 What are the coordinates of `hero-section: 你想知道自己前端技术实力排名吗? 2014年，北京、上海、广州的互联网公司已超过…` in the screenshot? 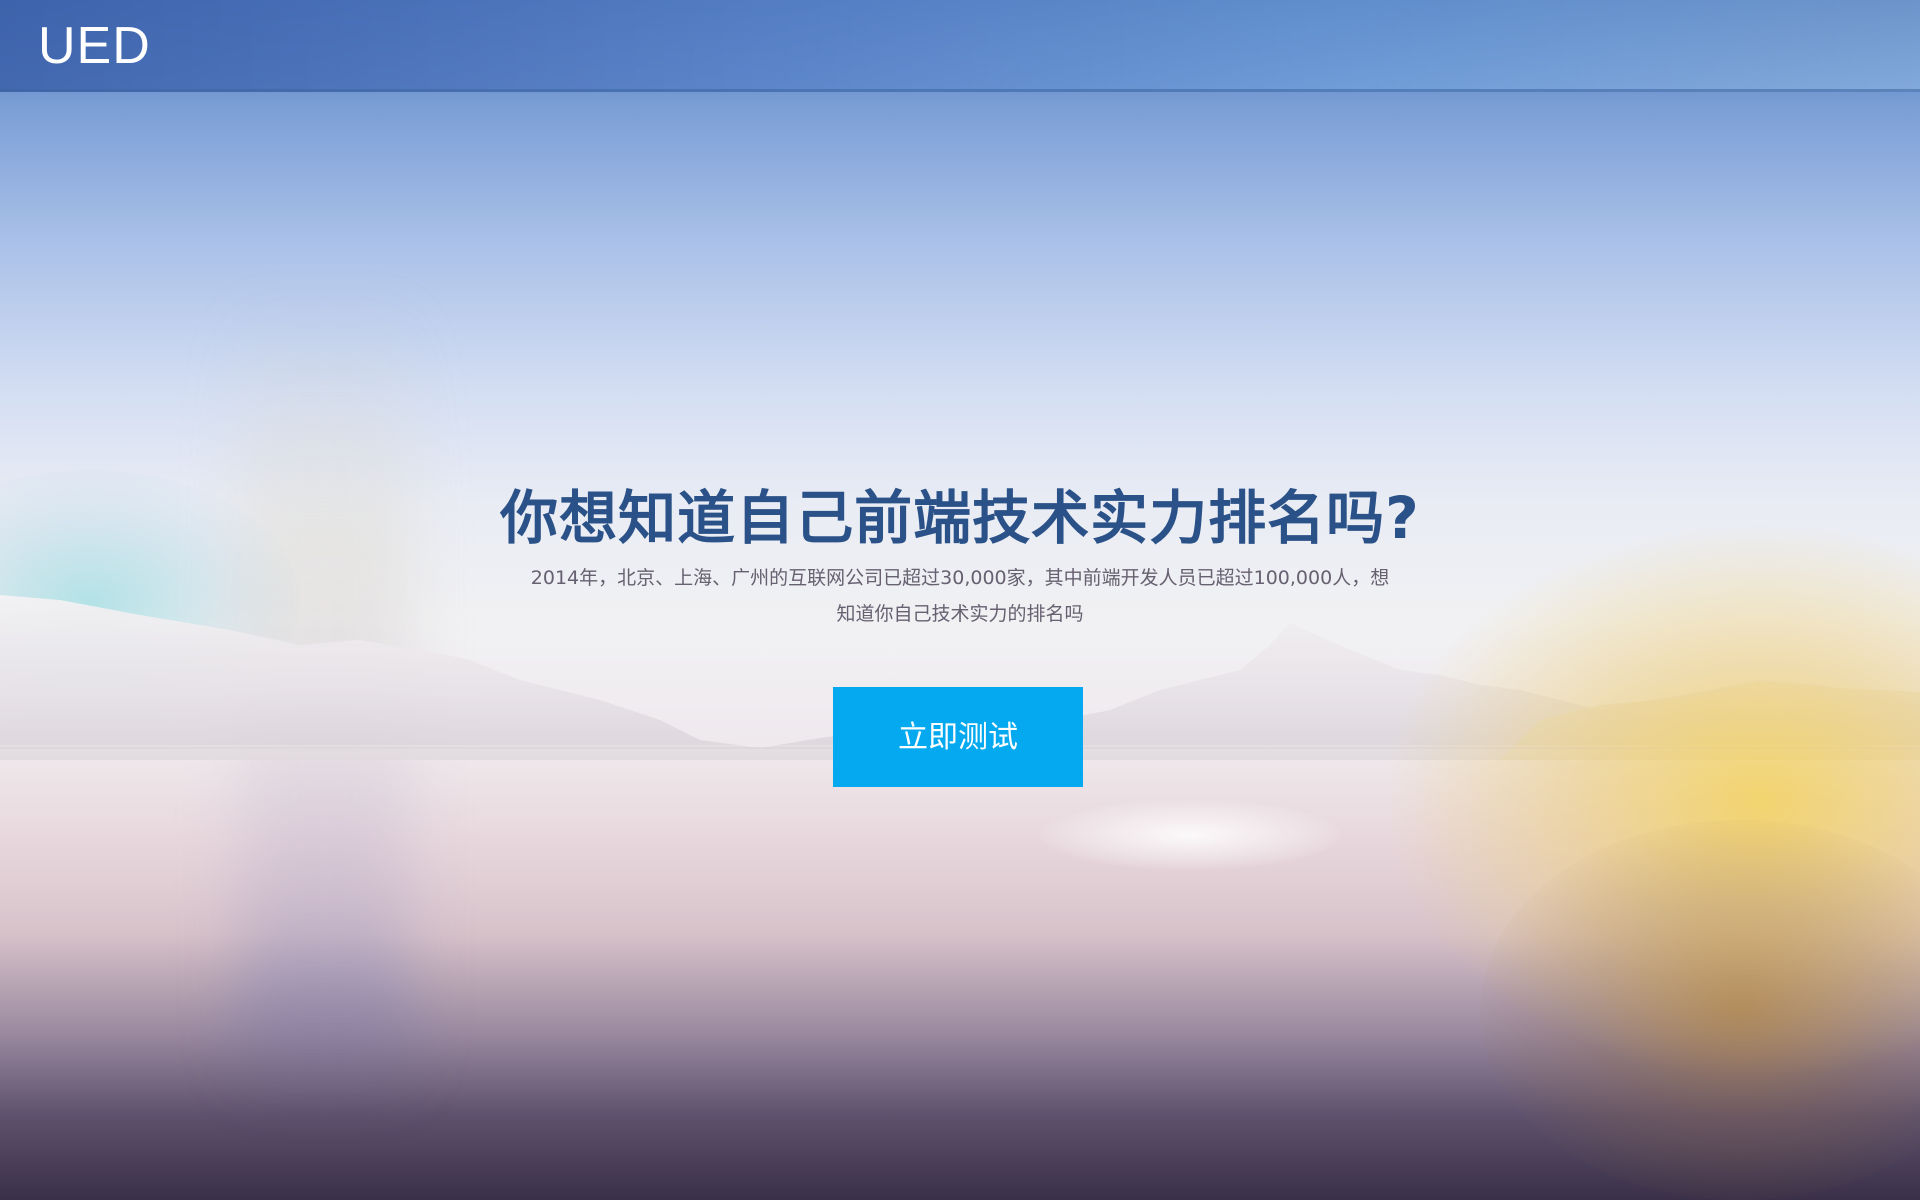 It's located at (960, 556).